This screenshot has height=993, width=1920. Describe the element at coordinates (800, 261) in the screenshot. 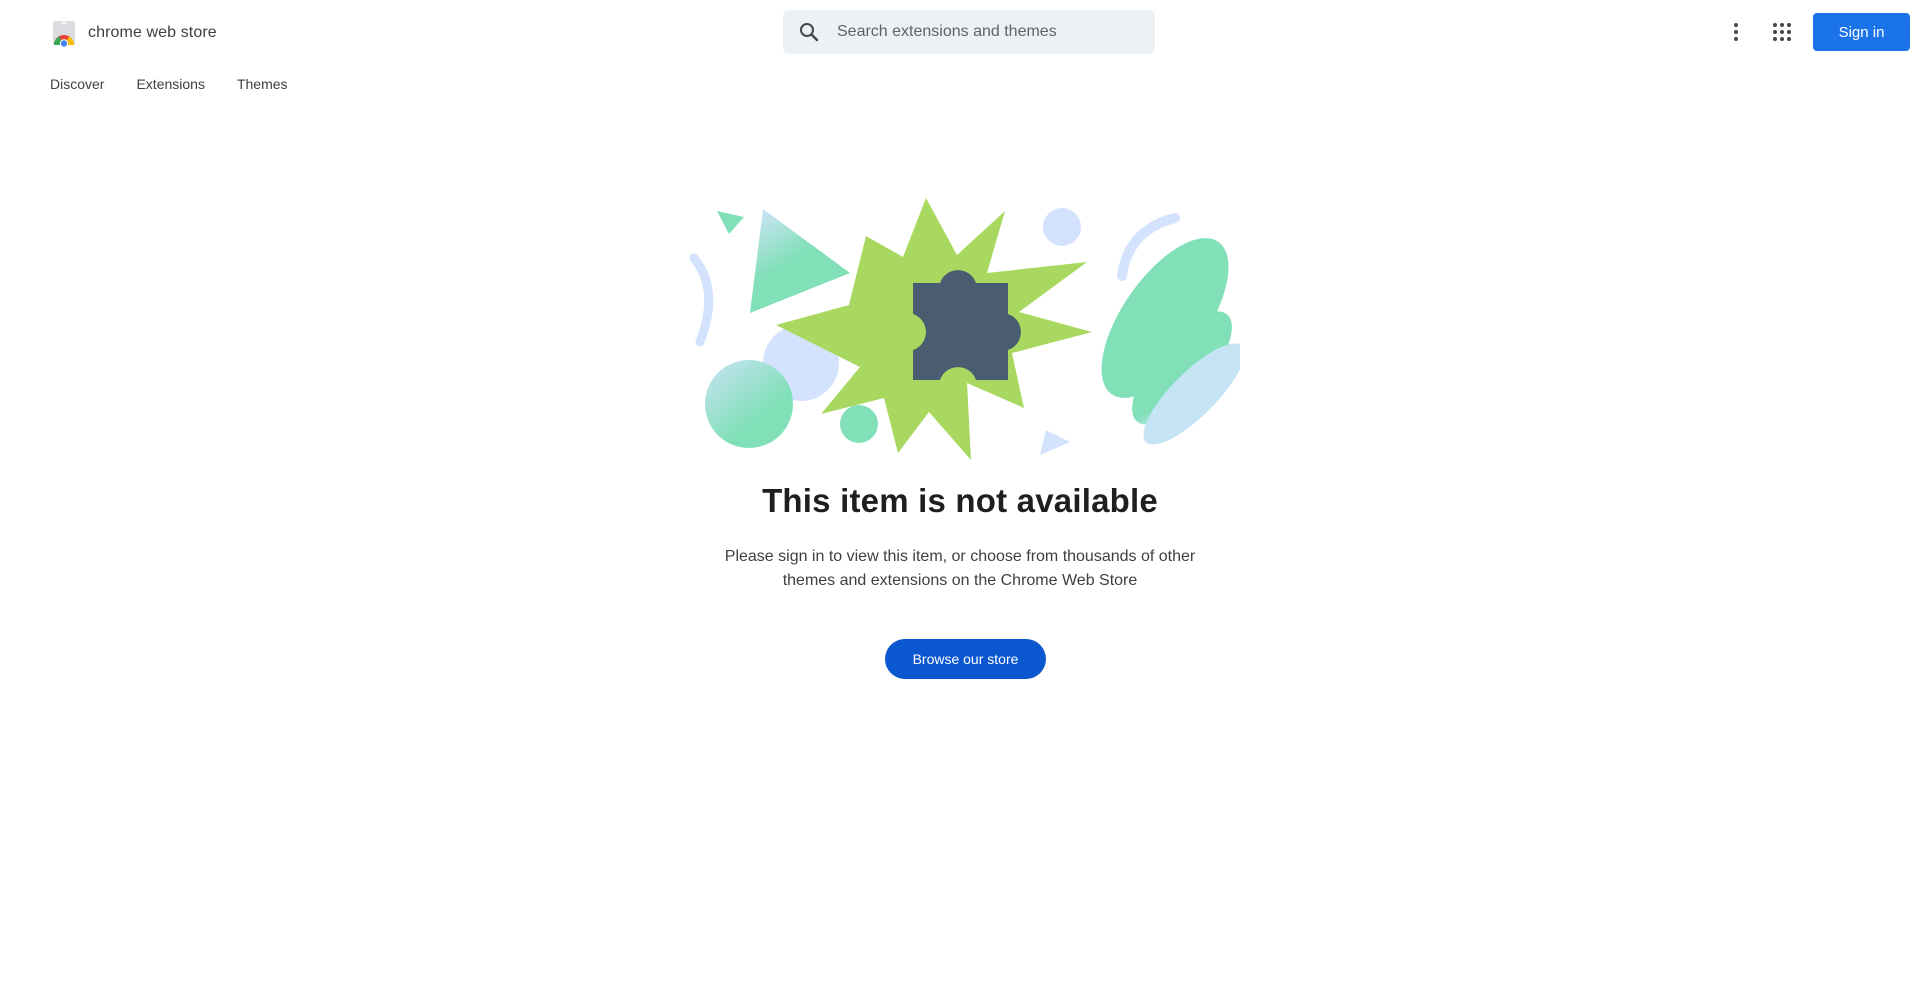

I see `big-triangle-shape` at that location.